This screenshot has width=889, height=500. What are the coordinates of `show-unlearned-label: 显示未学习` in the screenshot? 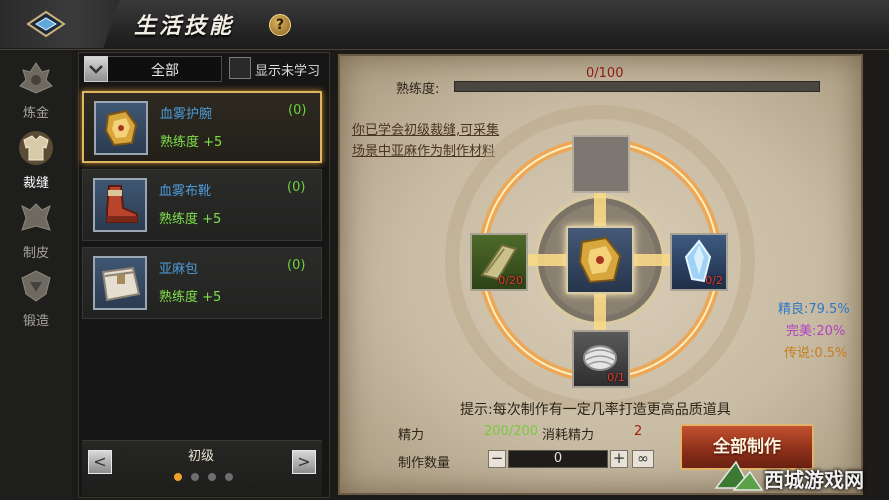 It's located at (287, 69).